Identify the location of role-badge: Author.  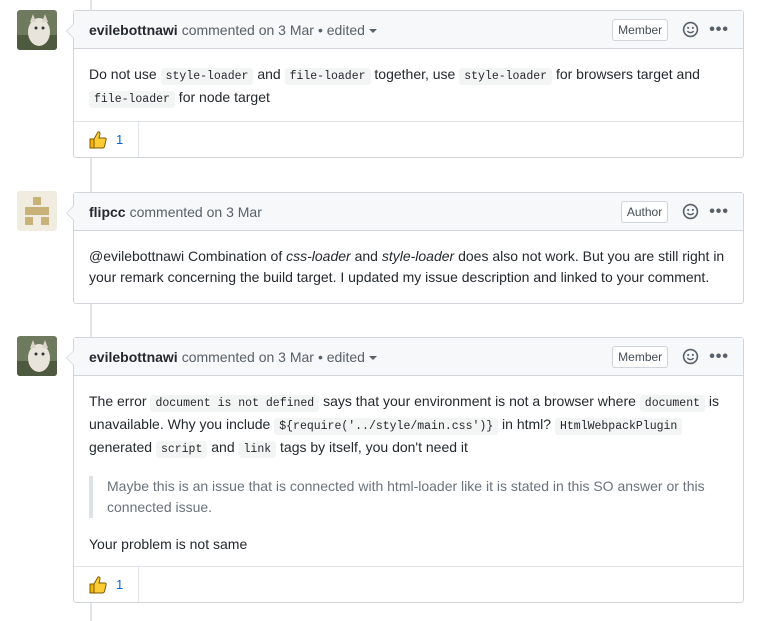
(644, 211).